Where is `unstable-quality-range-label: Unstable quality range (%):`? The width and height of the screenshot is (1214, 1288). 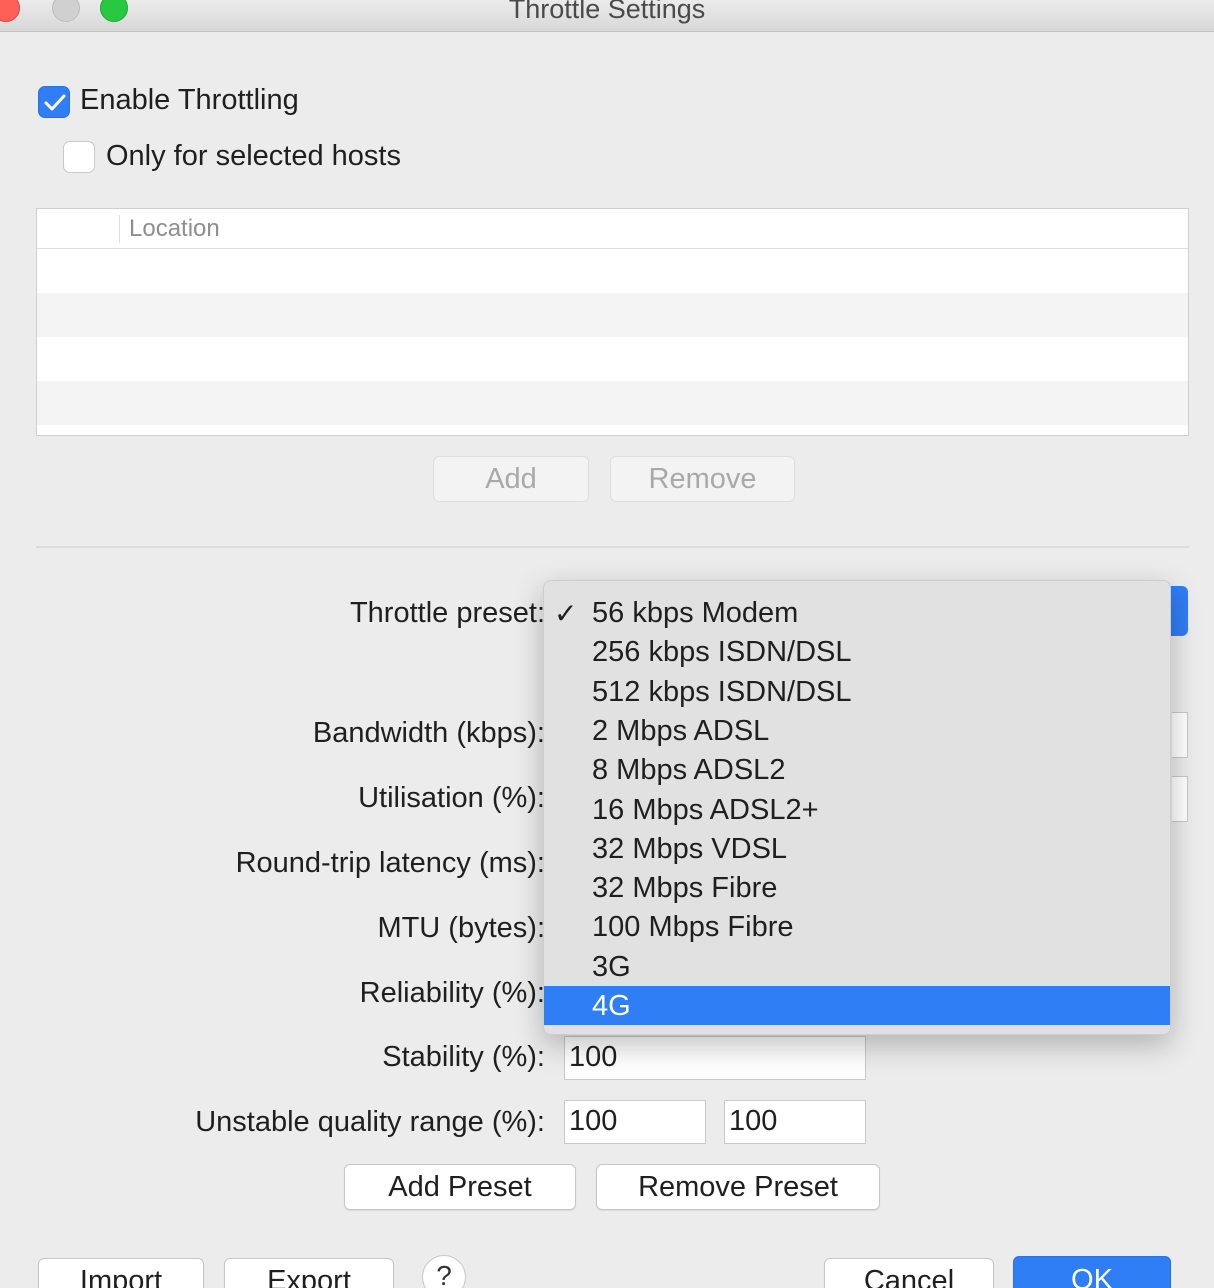 unstable-quality-range-label: Unstable quality range (%): is located at coordinates (370, 1122).